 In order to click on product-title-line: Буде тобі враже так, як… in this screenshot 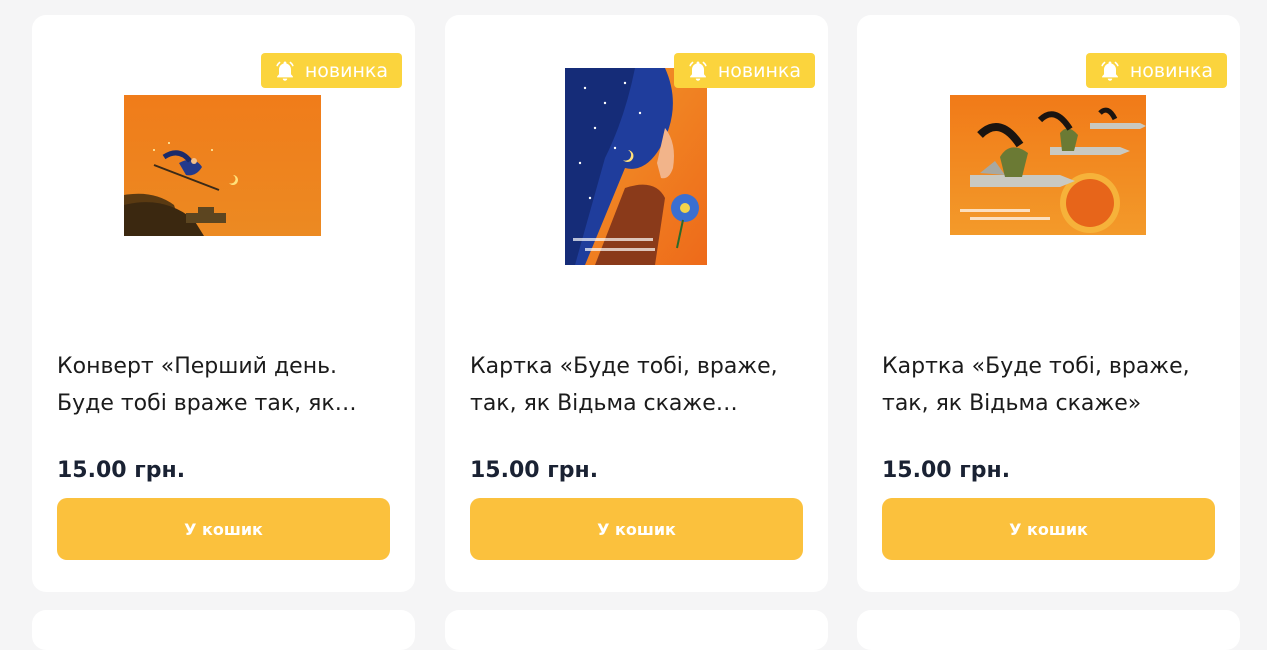, I will do `click(207, 403)`.